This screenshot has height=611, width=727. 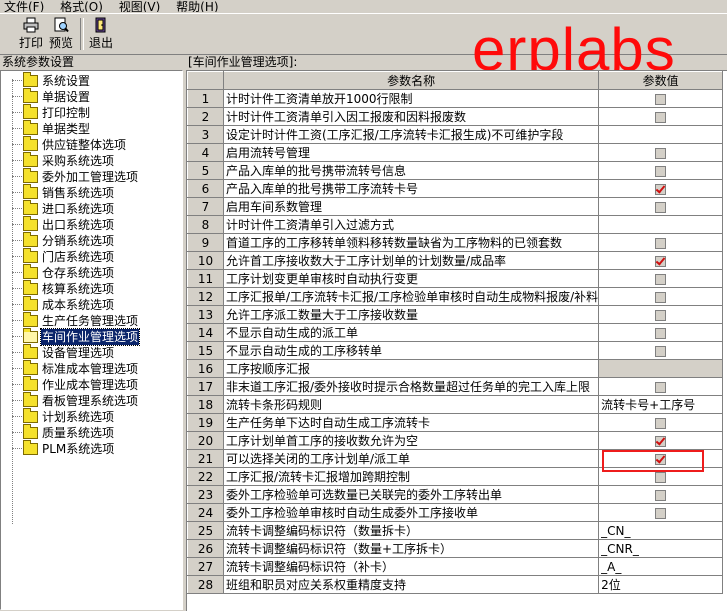 I want to click on tree-item: 销售系统选项, so click(x=63, y=191).